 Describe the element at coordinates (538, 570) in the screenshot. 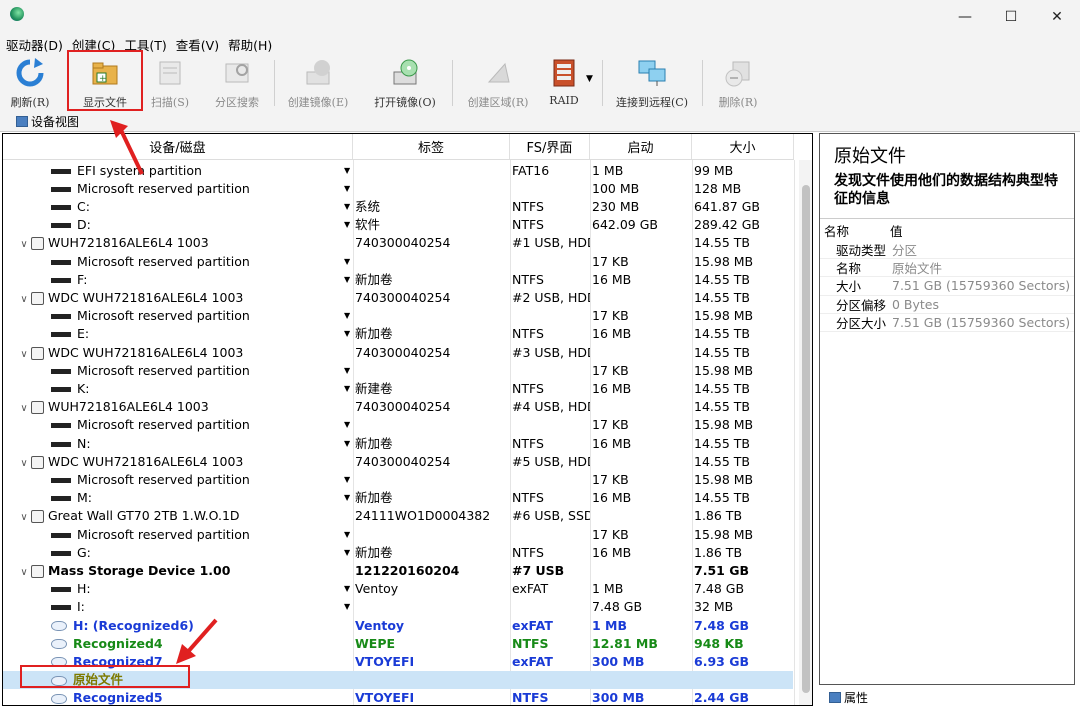

I see `cell-fs: #7 USB` at that location.